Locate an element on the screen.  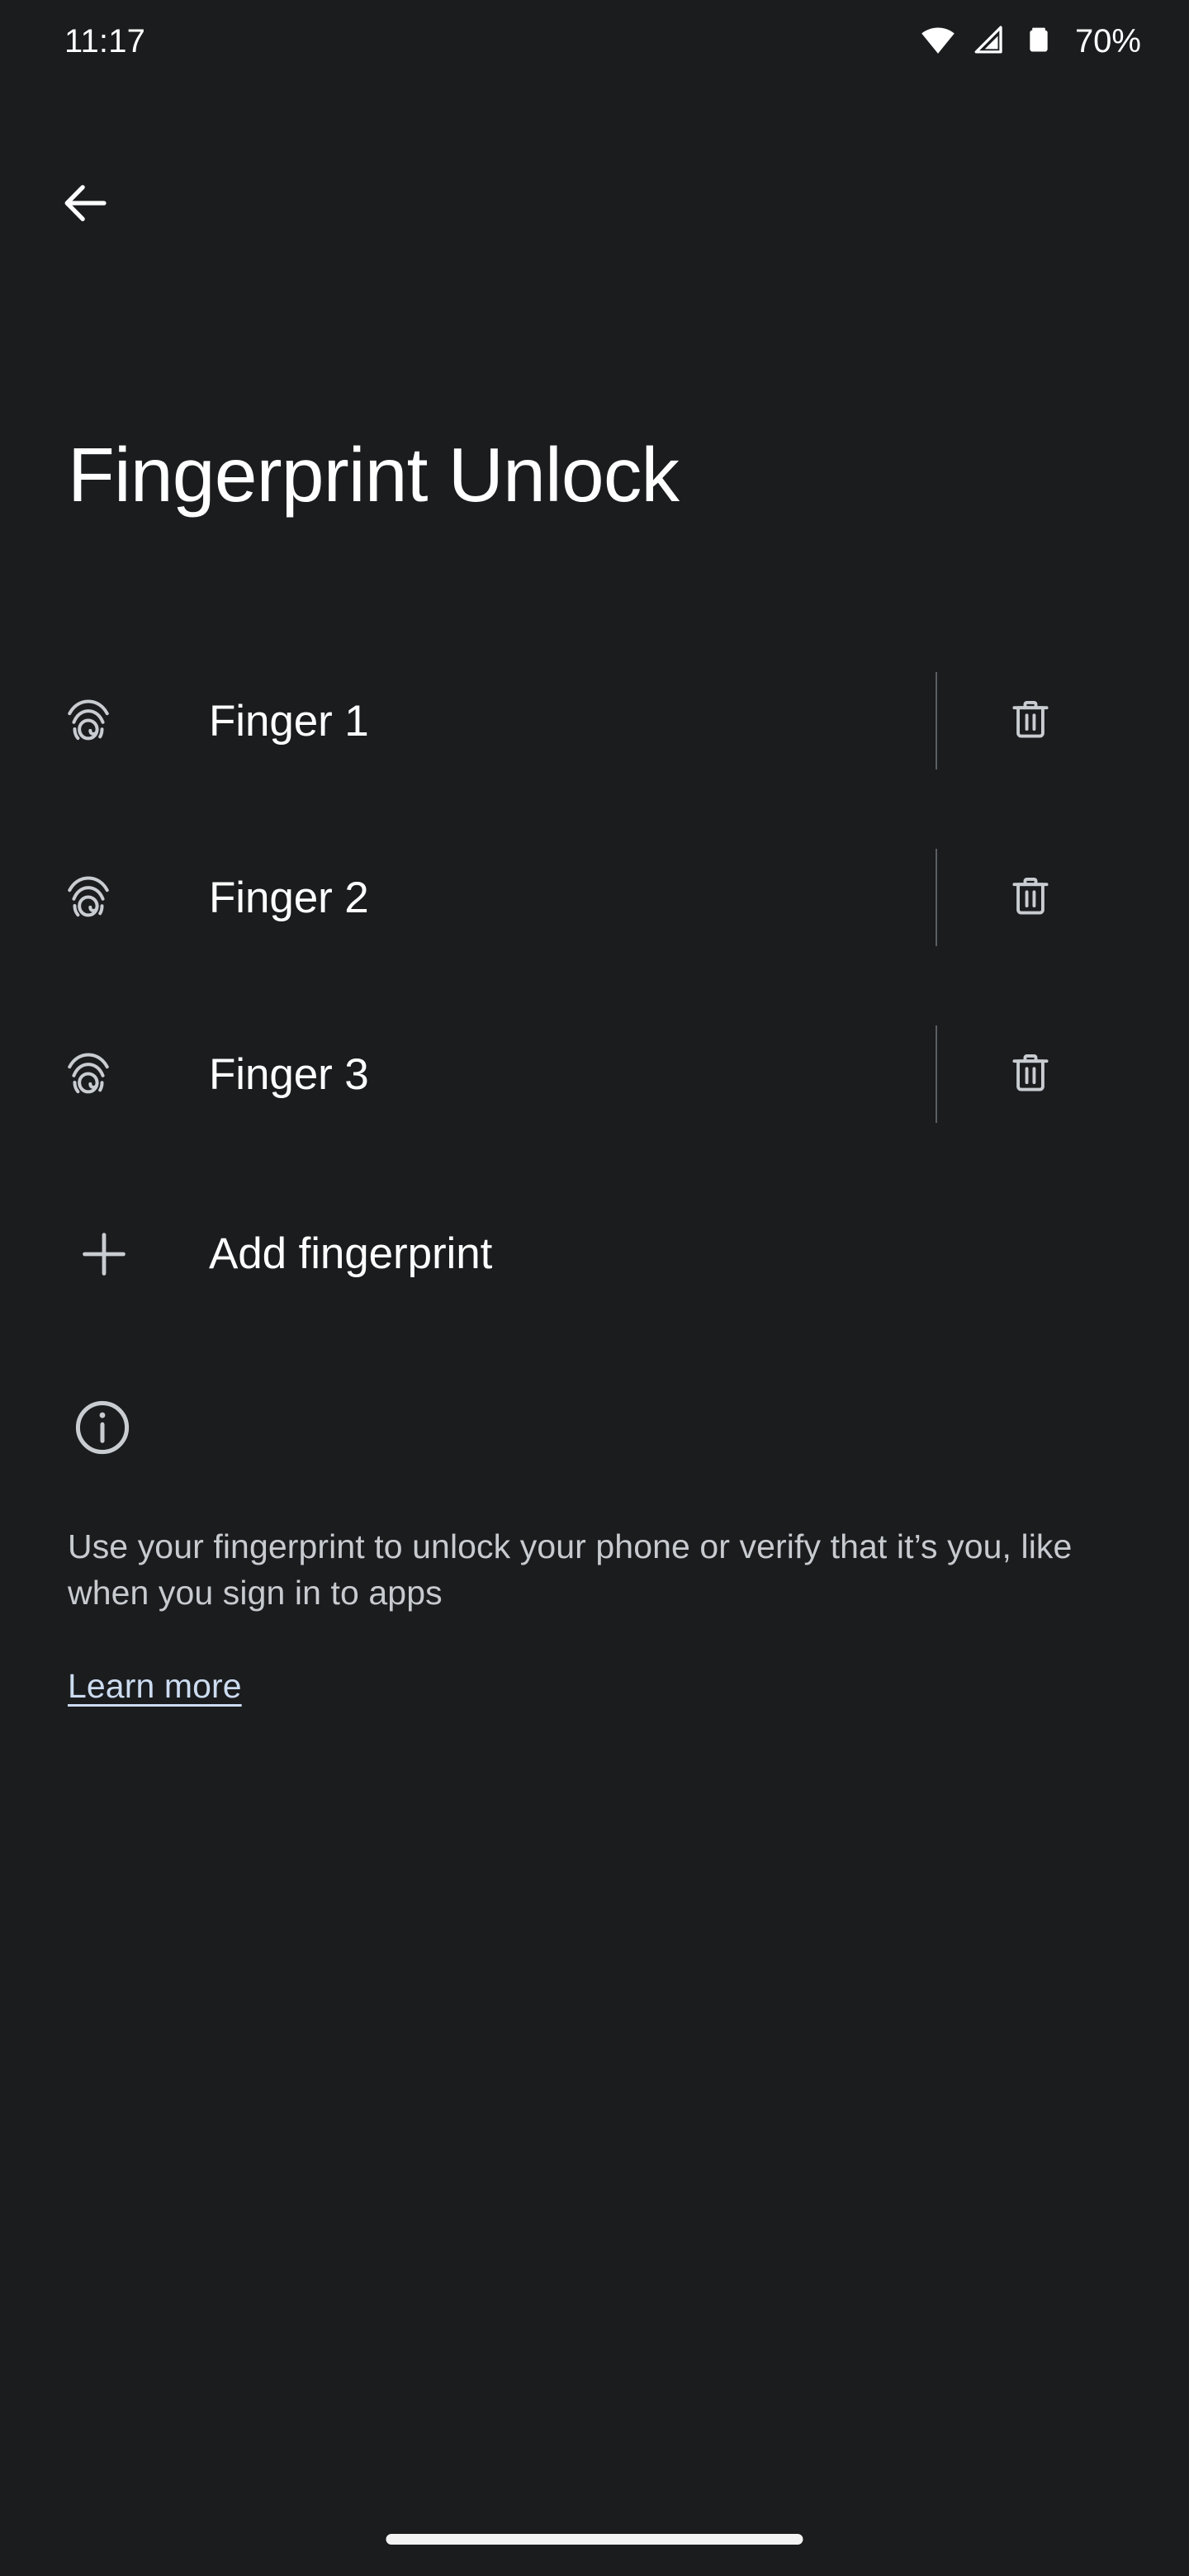
fingerprint-label: Finger 1 is located at coordinates (289, 721).